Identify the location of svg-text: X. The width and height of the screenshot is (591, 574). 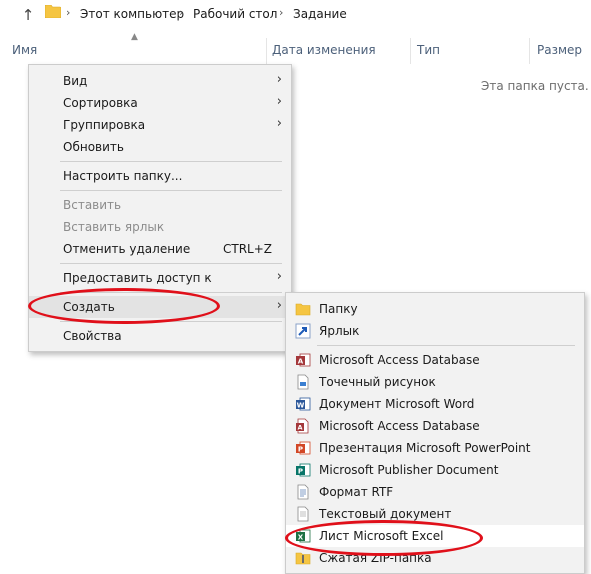
(301, 538).